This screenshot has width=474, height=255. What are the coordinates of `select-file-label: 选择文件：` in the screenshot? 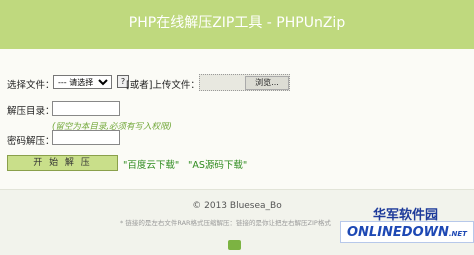 It's located at (31, 85).